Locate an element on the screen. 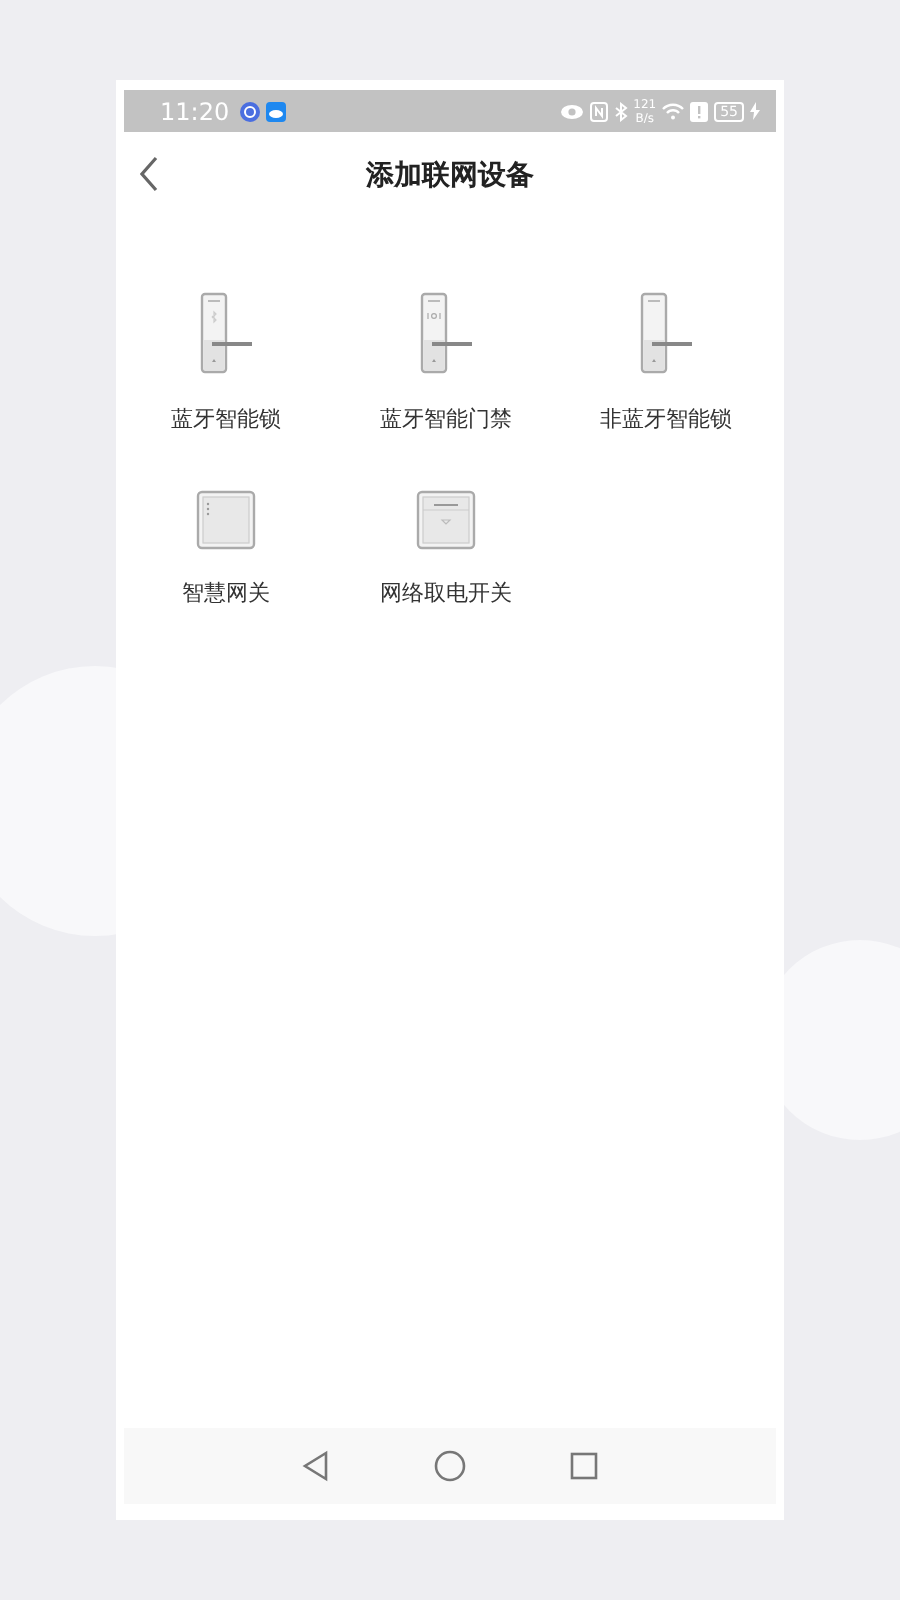 This screenshot has width=900, height=1600. back-nav-button is located at coordinates (316, 1466).